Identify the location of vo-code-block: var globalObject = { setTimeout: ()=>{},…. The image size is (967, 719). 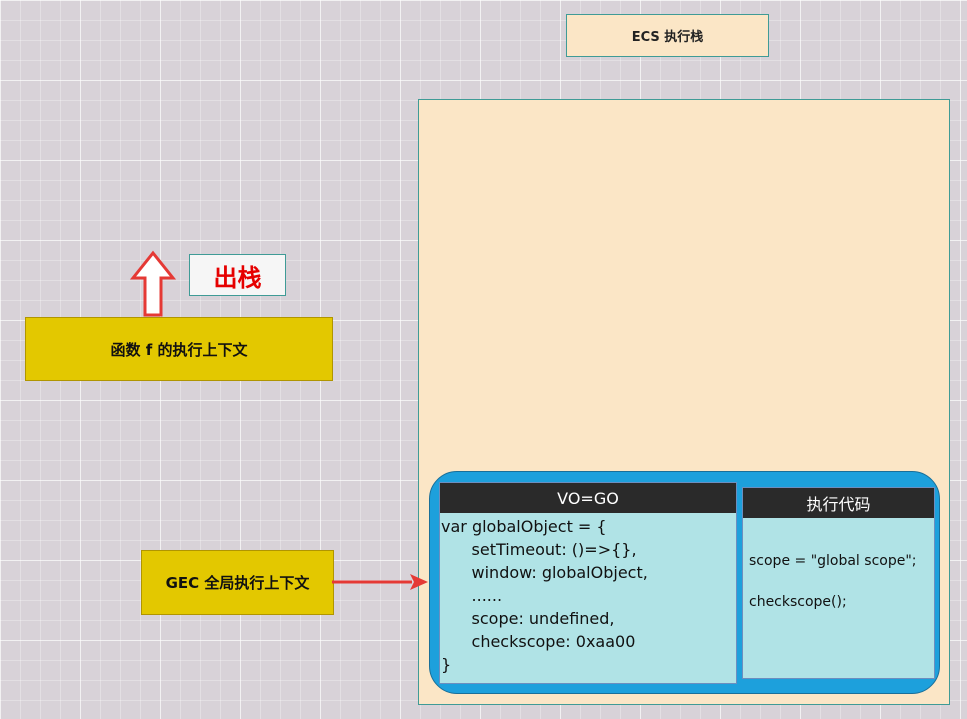
(544, 595).